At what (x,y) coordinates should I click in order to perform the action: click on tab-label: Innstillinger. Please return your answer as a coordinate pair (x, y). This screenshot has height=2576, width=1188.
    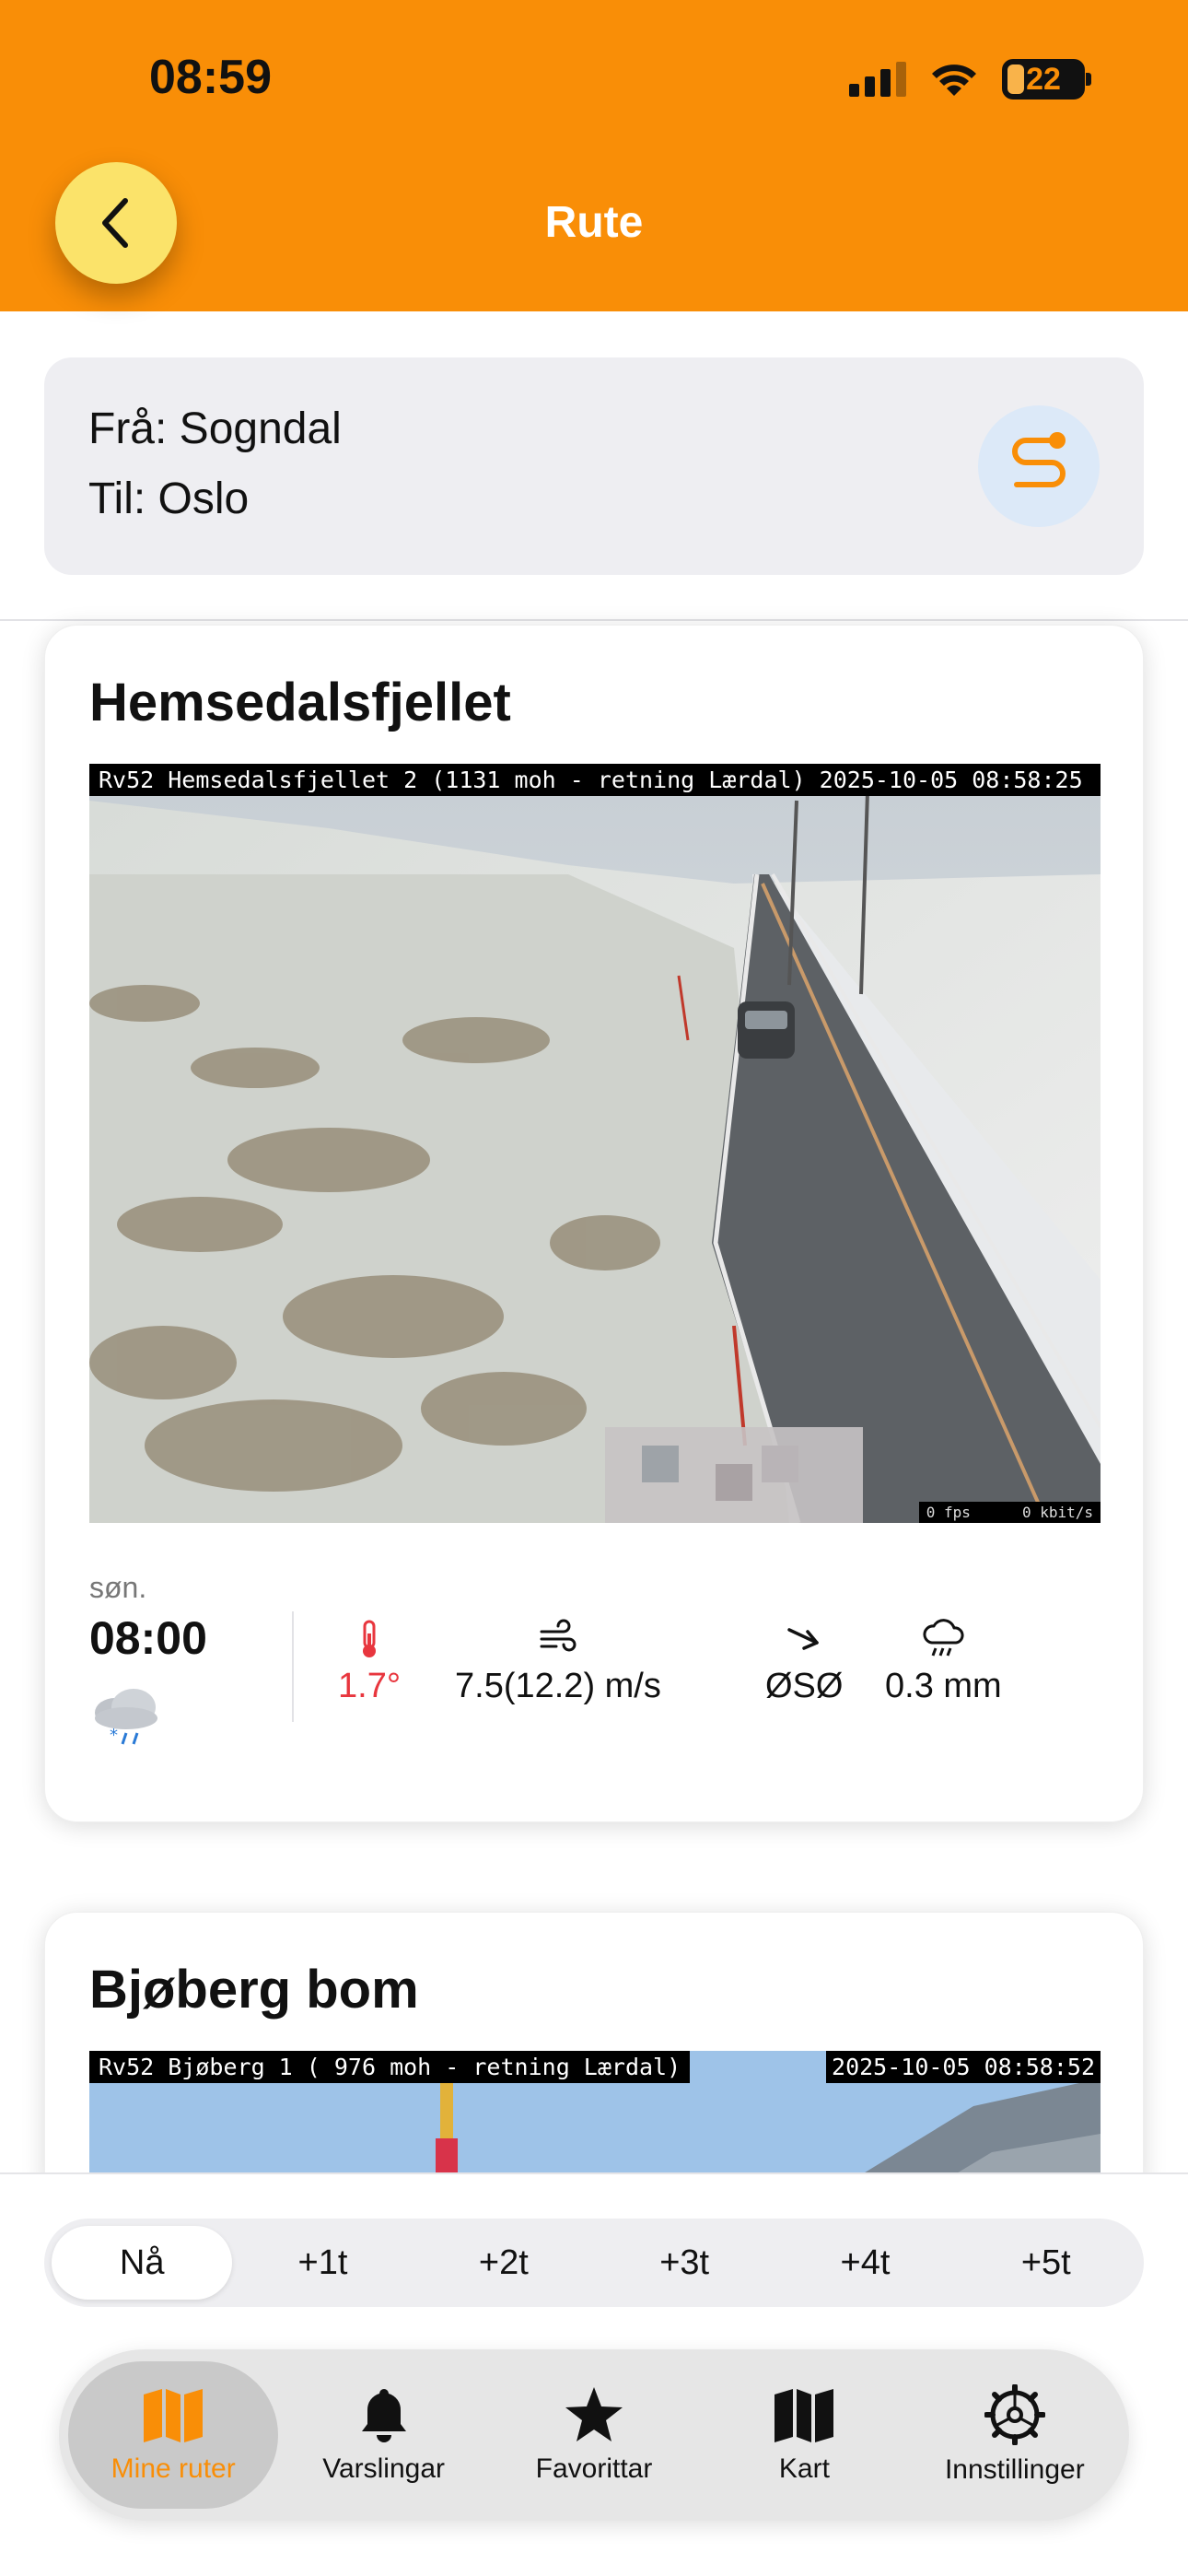
    Looking at the image, I should click on (1014, 2469).